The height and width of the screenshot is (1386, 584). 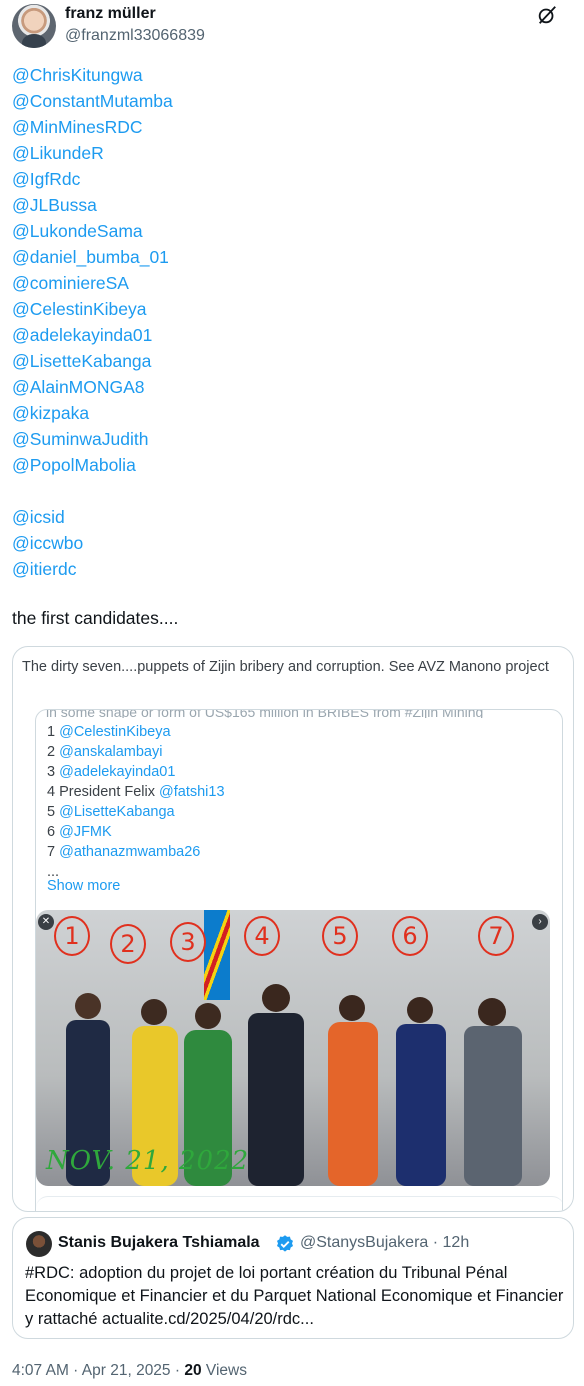 What do you see at coordinates (39, 1244) in the screenshot?
I see `quoted-author-avatar` at bounding box center [39, 1244].